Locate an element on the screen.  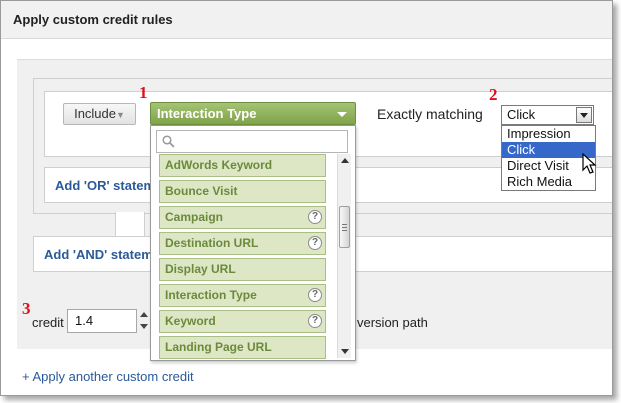
panel-title: Apply custom credit rules is located at coordinates (93, 19).